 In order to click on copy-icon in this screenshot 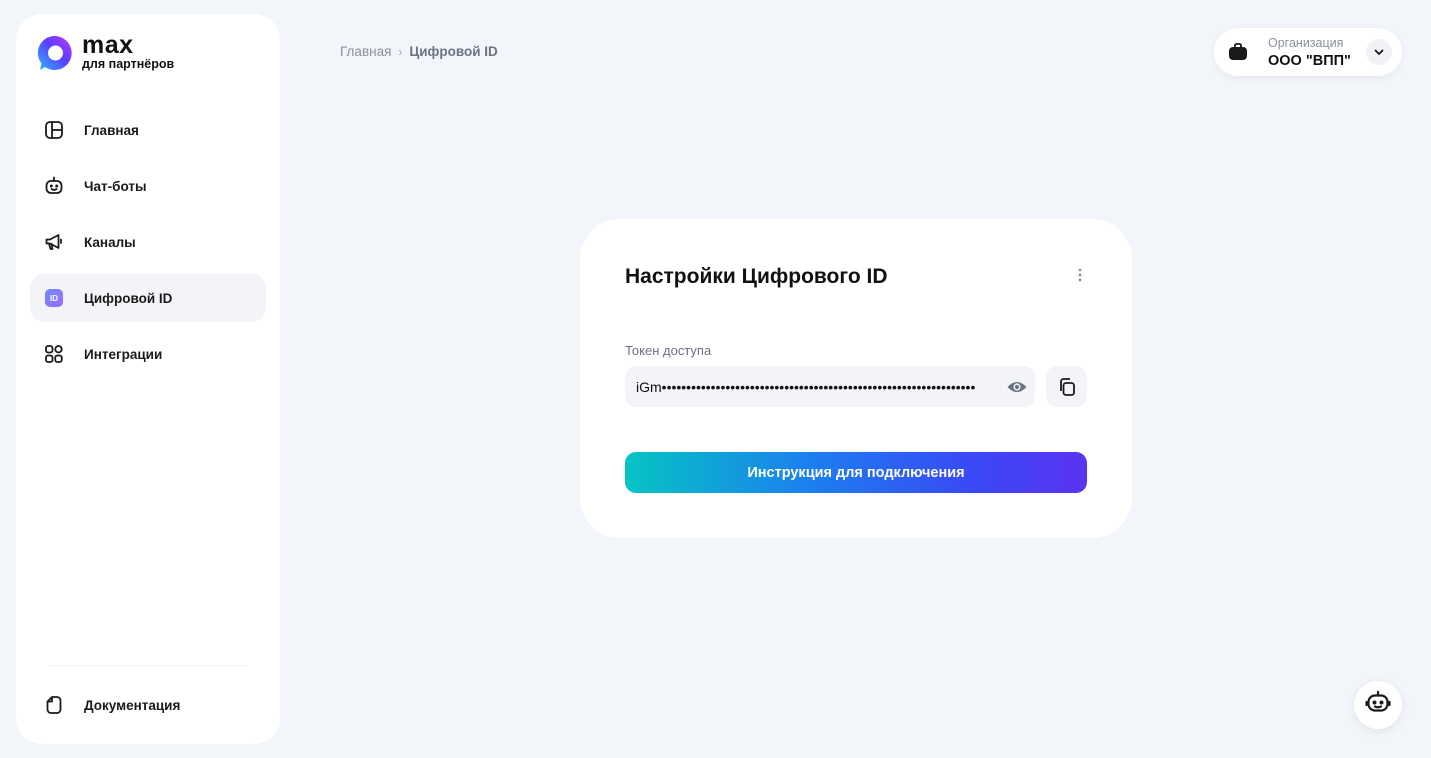, I will do `click(1066, 386)`.